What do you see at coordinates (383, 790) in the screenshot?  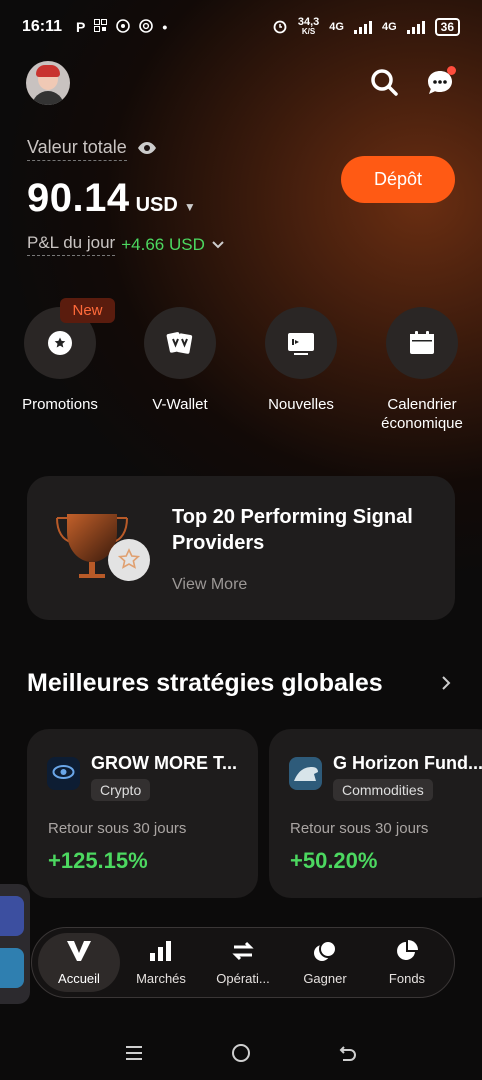 I see `strategy-tag: Commodities` at bounding box center [383, 790].